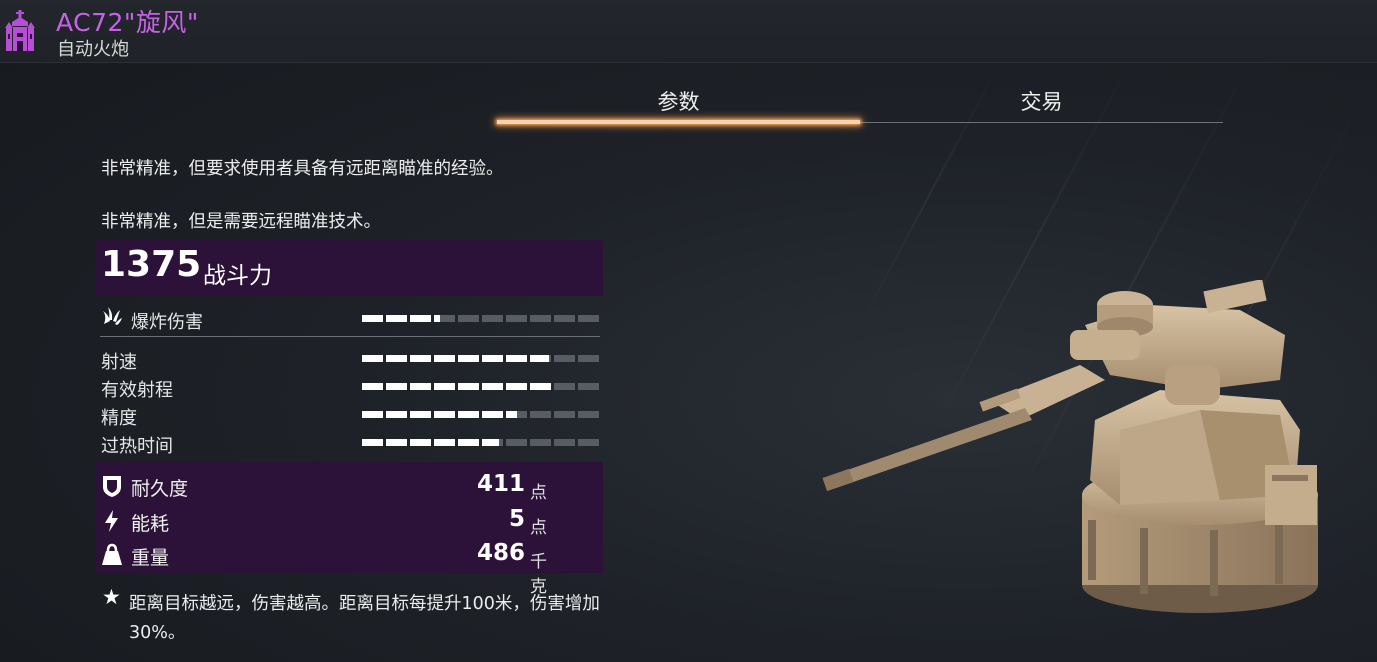 The height and width of the screenshot is (662, 1377). Describe the element at coordinates (351, 417) in the screenshot. I see `stat-accuracy: 精度` at that location.